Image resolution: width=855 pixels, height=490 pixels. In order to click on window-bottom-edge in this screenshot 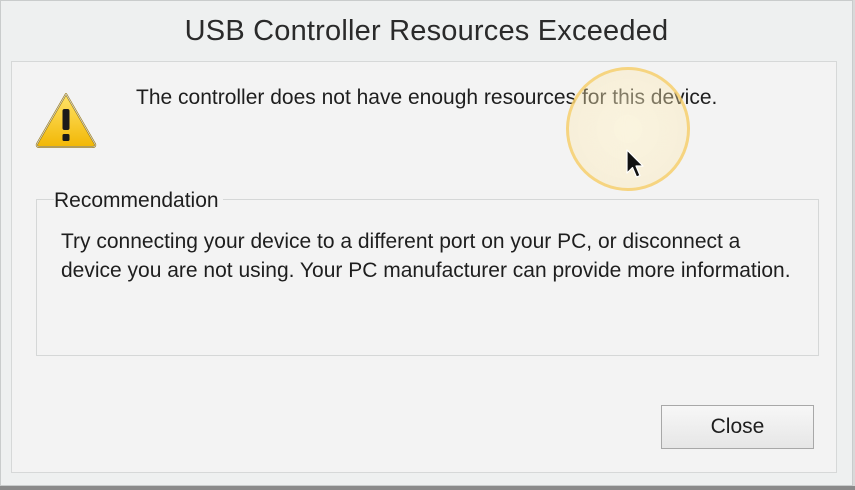, I will do `click(427, 488)`.